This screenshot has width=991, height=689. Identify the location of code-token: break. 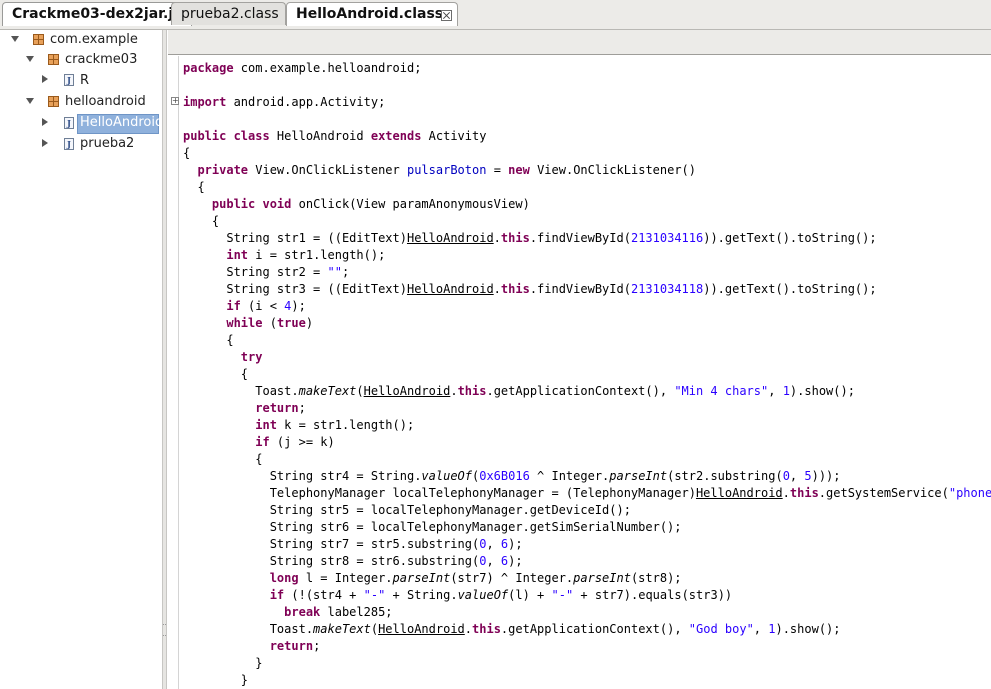
(302, 612).